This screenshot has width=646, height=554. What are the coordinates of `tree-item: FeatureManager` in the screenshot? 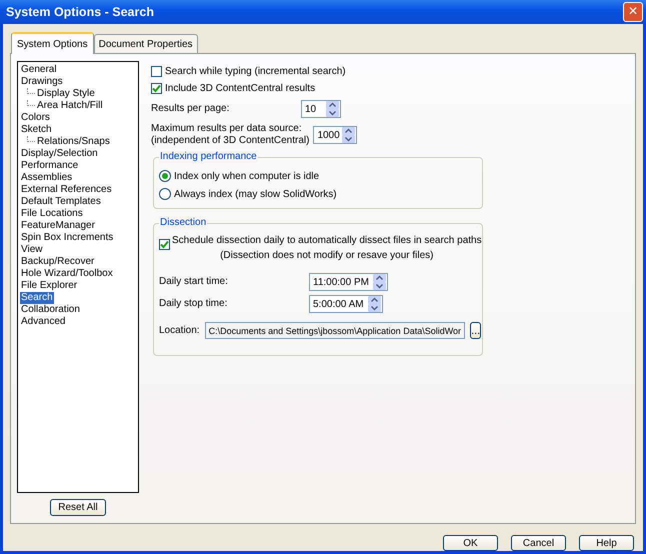 It's located at (58, 226).